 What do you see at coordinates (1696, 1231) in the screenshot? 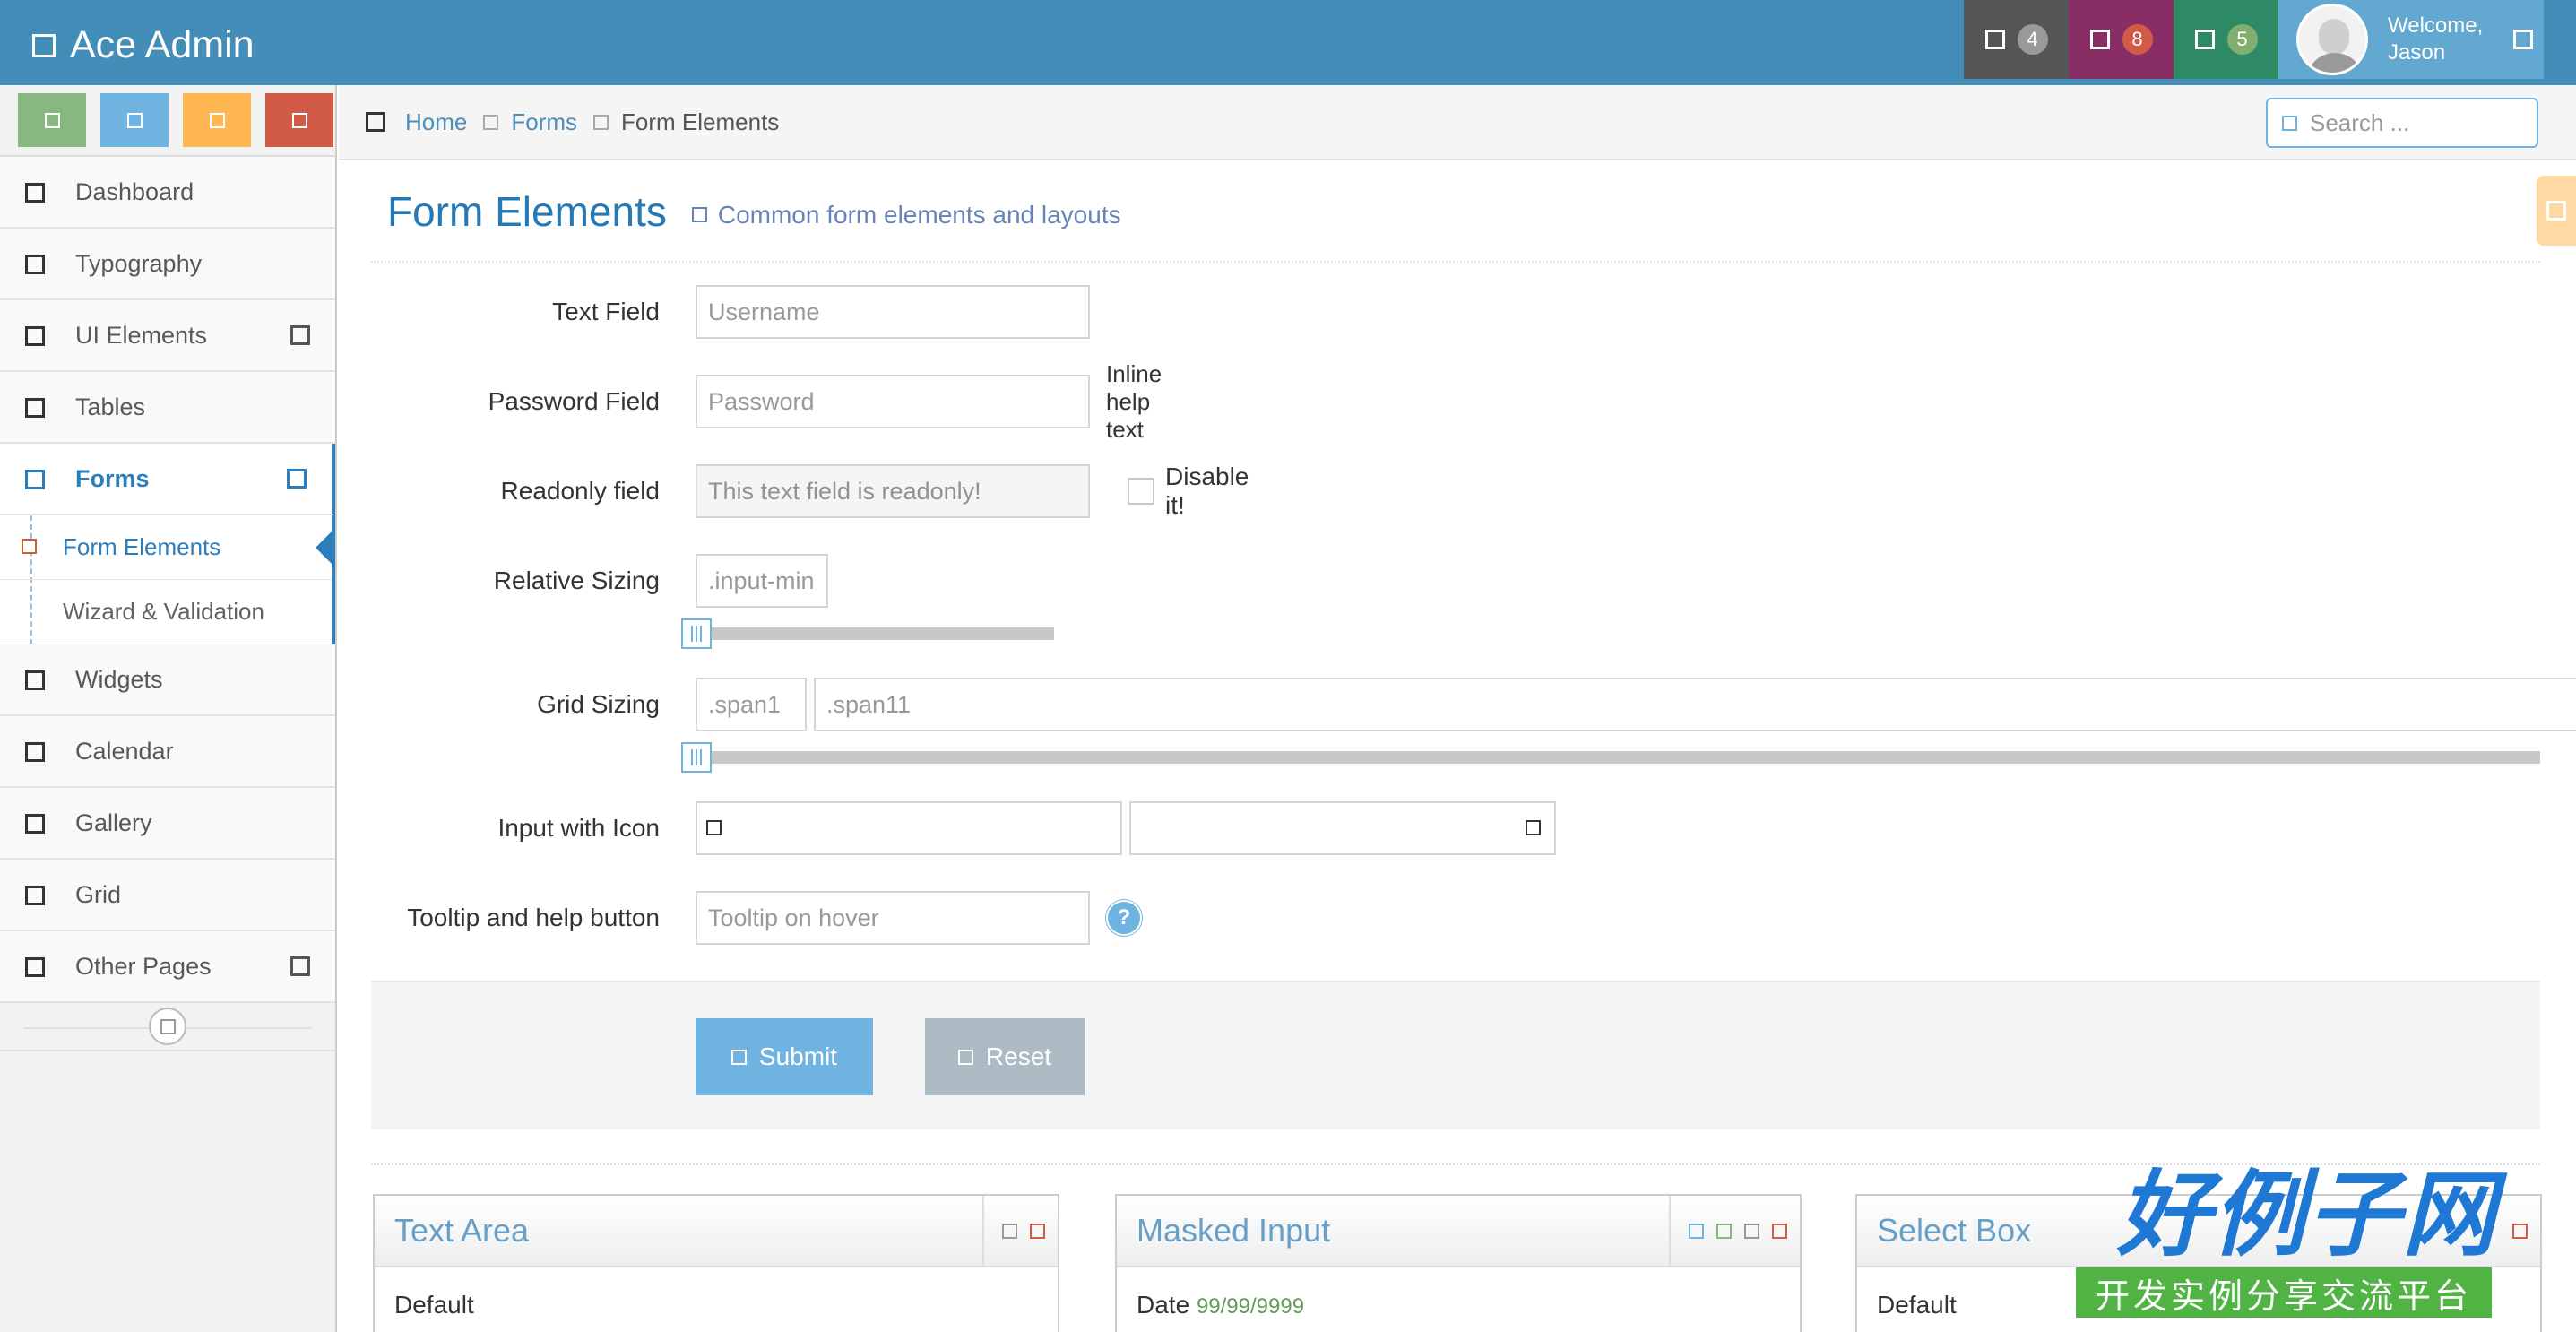
I see `color-blue-icon` at bounding box center [1696, 1231].